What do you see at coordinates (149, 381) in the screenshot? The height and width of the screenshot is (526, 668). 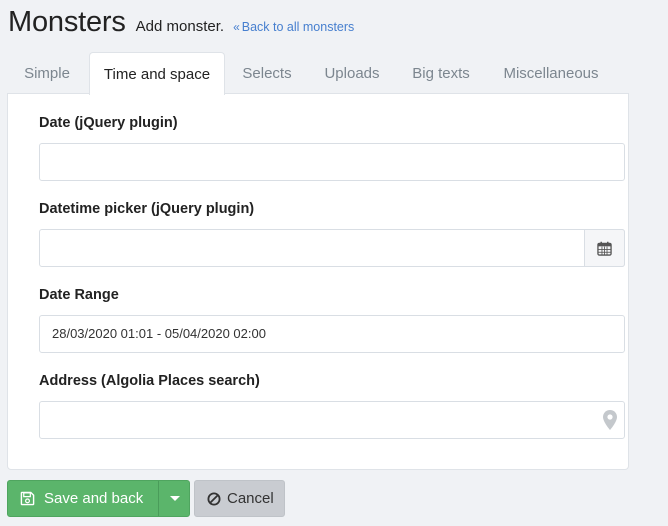 I see `address-label: Address (Algolia Places search)` at bounding box center [149, 381].